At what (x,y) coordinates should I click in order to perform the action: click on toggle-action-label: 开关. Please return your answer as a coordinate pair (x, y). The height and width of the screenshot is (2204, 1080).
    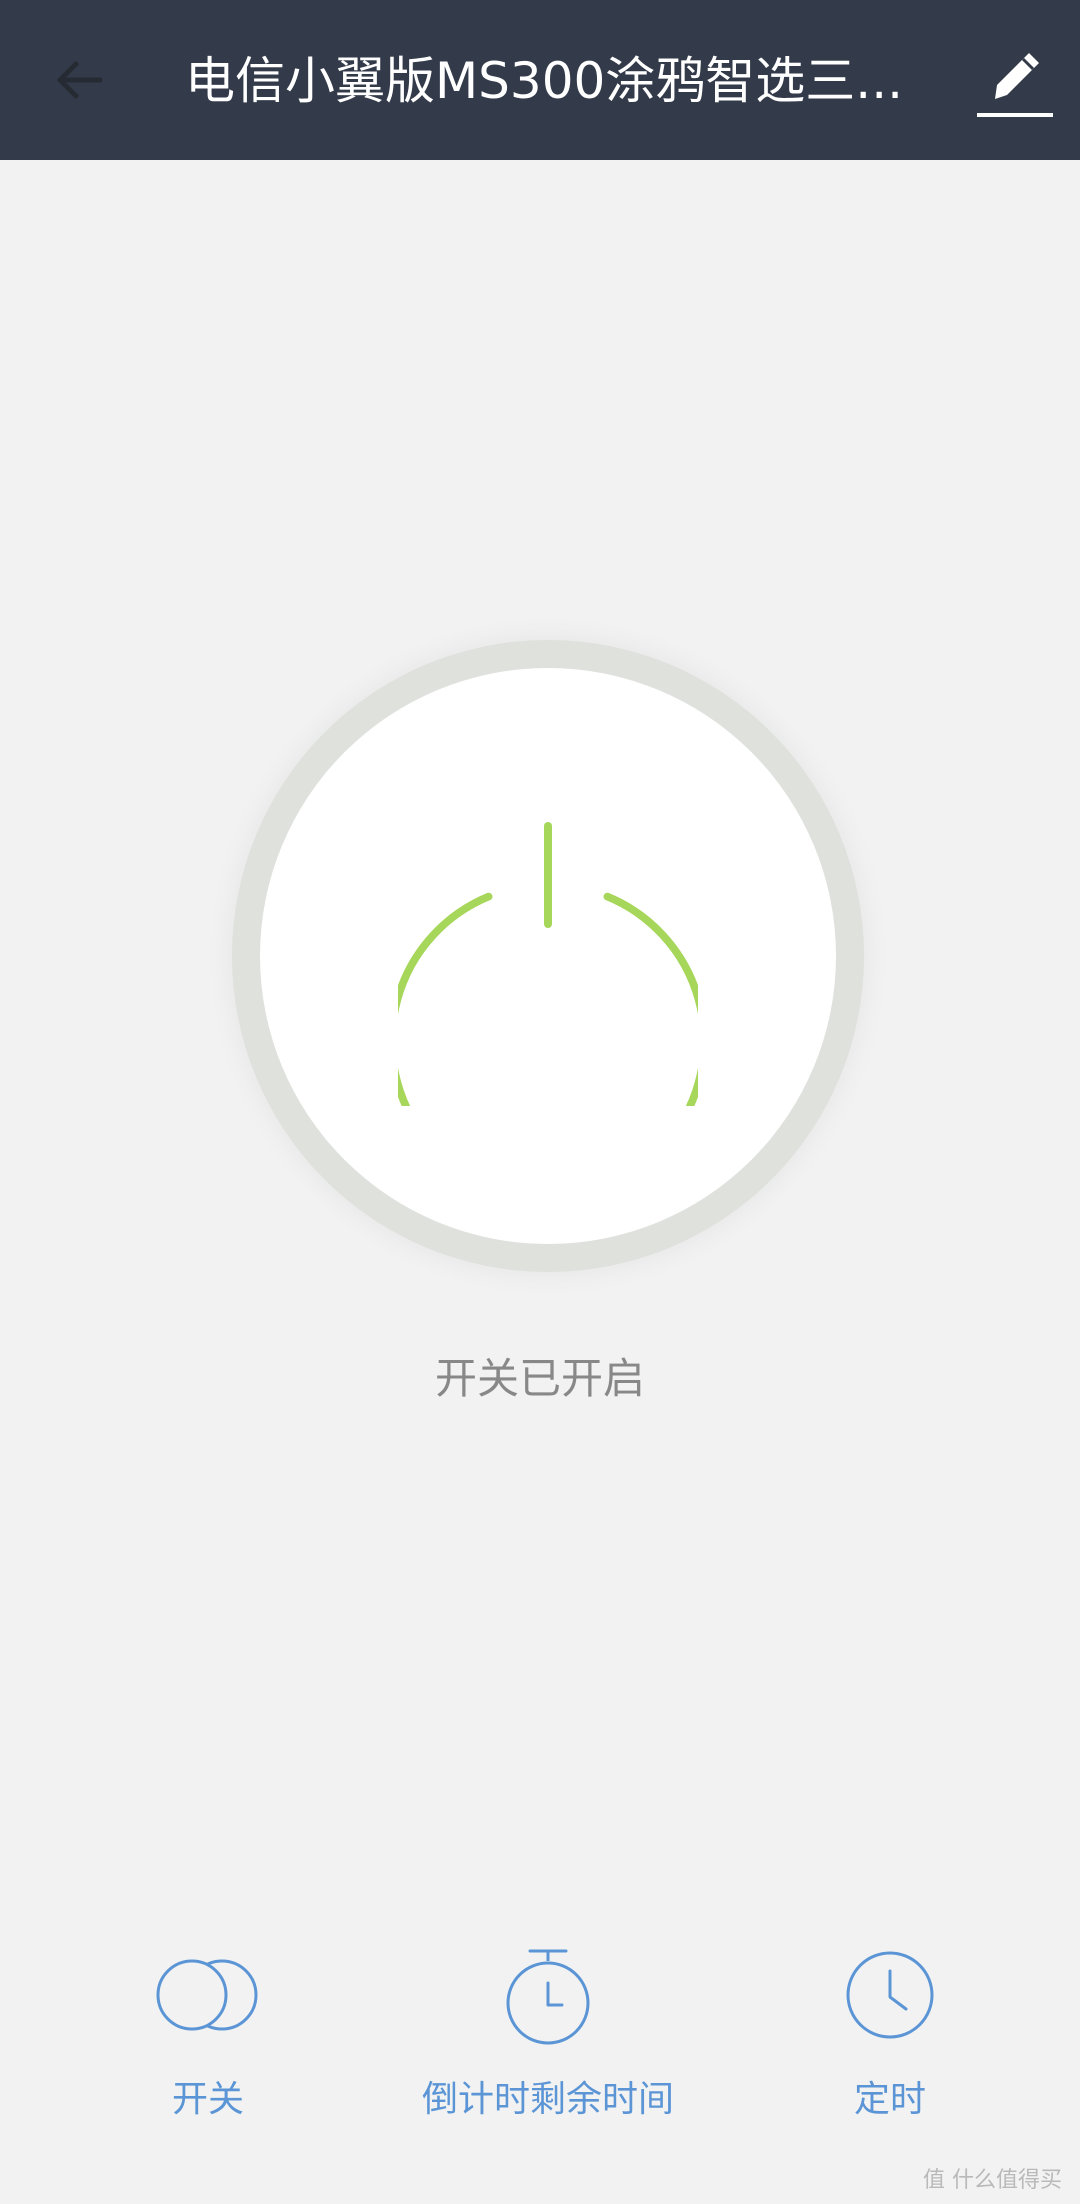
    Looking at the image, I should click on (207, 2099).